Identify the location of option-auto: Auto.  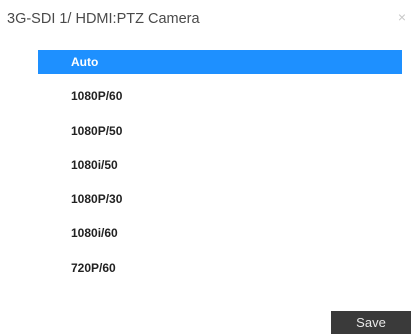
(220, 62).